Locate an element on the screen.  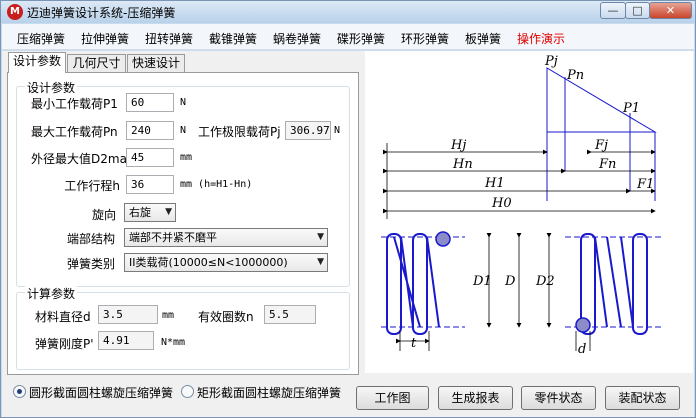
menu-leaf-spring: 板弹簧 is located at coordinates (483, 38).